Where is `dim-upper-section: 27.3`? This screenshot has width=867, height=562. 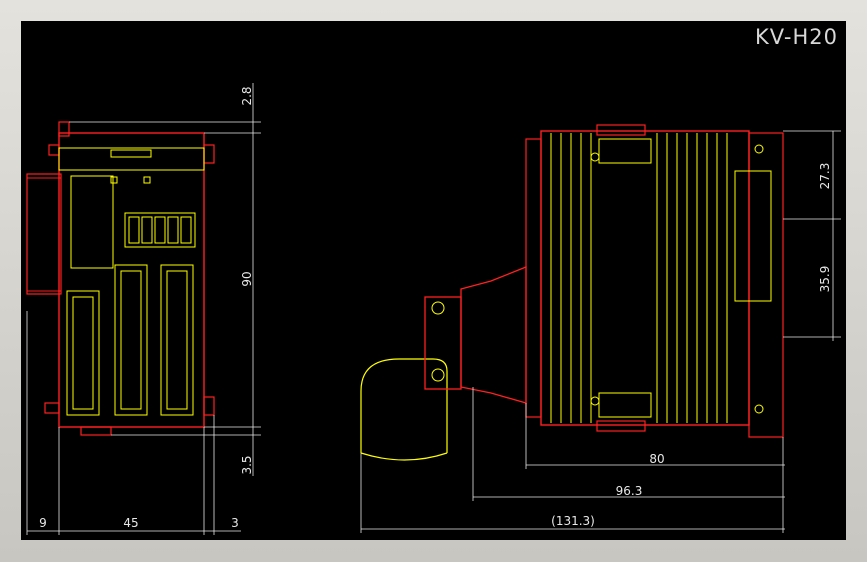
dim-upper-section: 27.3 is located at coordinates (825, 176).